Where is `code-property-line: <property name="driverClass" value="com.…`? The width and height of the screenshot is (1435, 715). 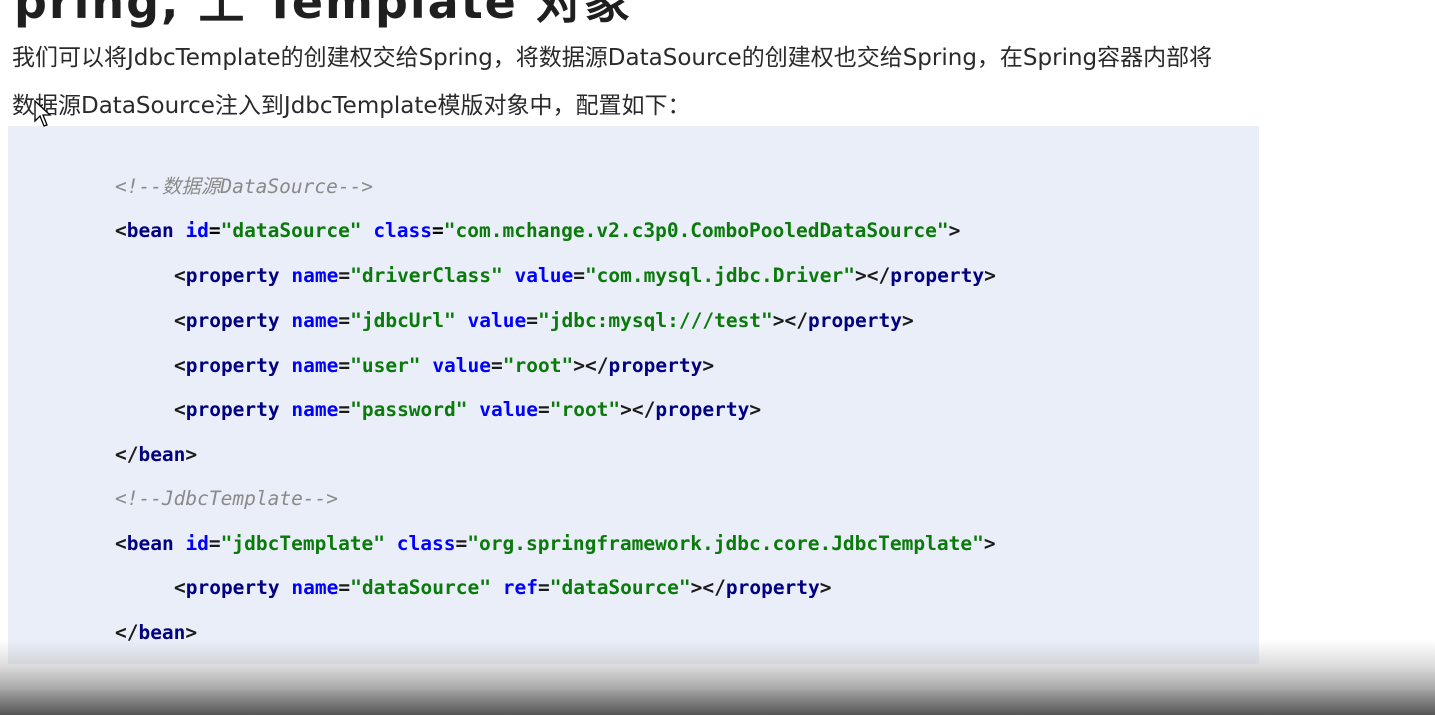
code-property-line: <property name="driverClass" value="com.… is located at coordinates (561, 259).